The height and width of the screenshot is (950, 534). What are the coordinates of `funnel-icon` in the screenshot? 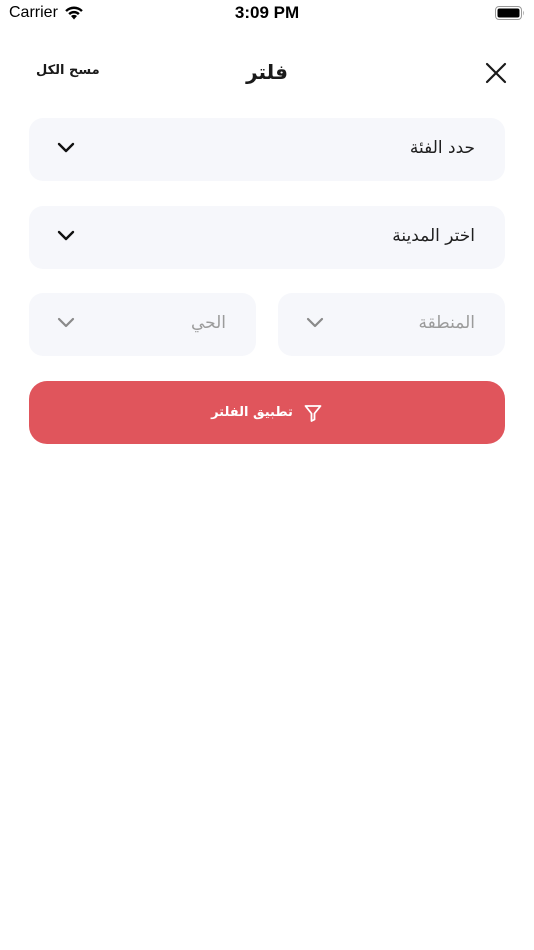 It's located at (313, 413).